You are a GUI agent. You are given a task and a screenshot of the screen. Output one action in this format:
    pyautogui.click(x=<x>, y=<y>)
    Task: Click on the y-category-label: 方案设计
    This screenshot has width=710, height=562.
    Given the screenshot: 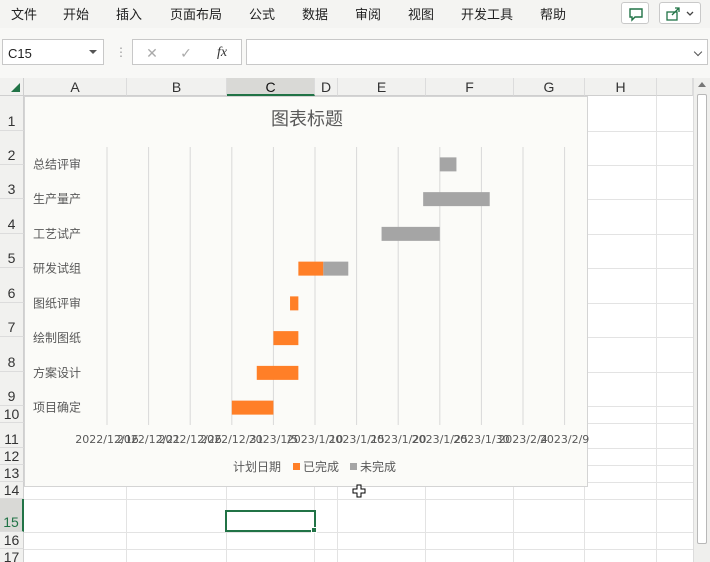 What is the action you would take?
    pyautogui.click(x=57, y=372)
    